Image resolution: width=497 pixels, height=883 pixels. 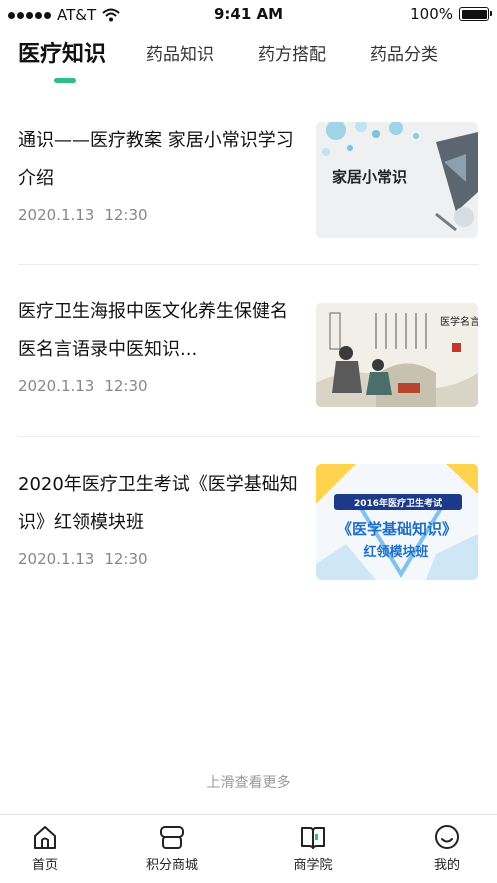 I want to click on thumbnail-image: 家居小常识, so click(x=397, y=180).